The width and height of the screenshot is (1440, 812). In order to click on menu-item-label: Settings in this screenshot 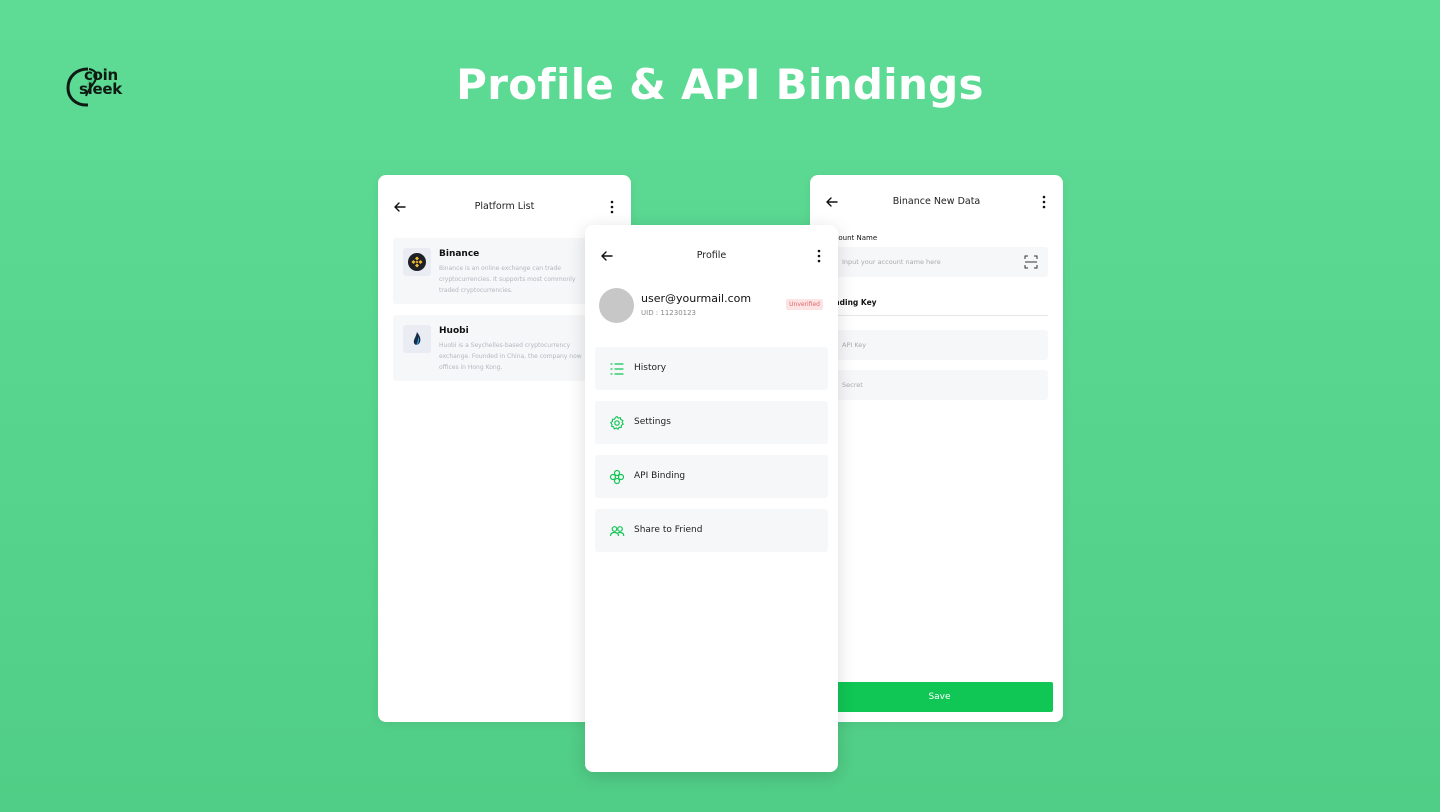, I will do `click(652, 422)`.